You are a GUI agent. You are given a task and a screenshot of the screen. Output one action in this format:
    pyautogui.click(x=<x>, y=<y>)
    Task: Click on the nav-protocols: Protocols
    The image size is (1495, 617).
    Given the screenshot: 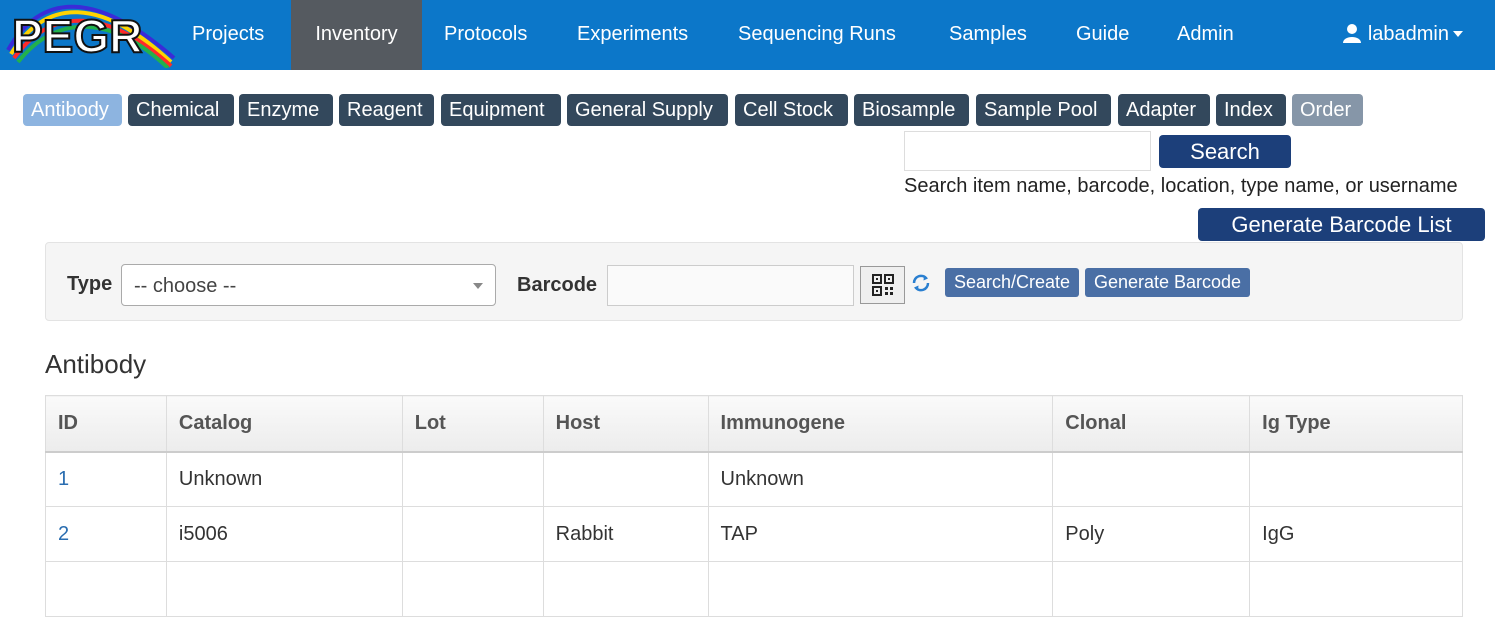 What is the action you would take?
    pyautogui.click(x=485, y=35)
    